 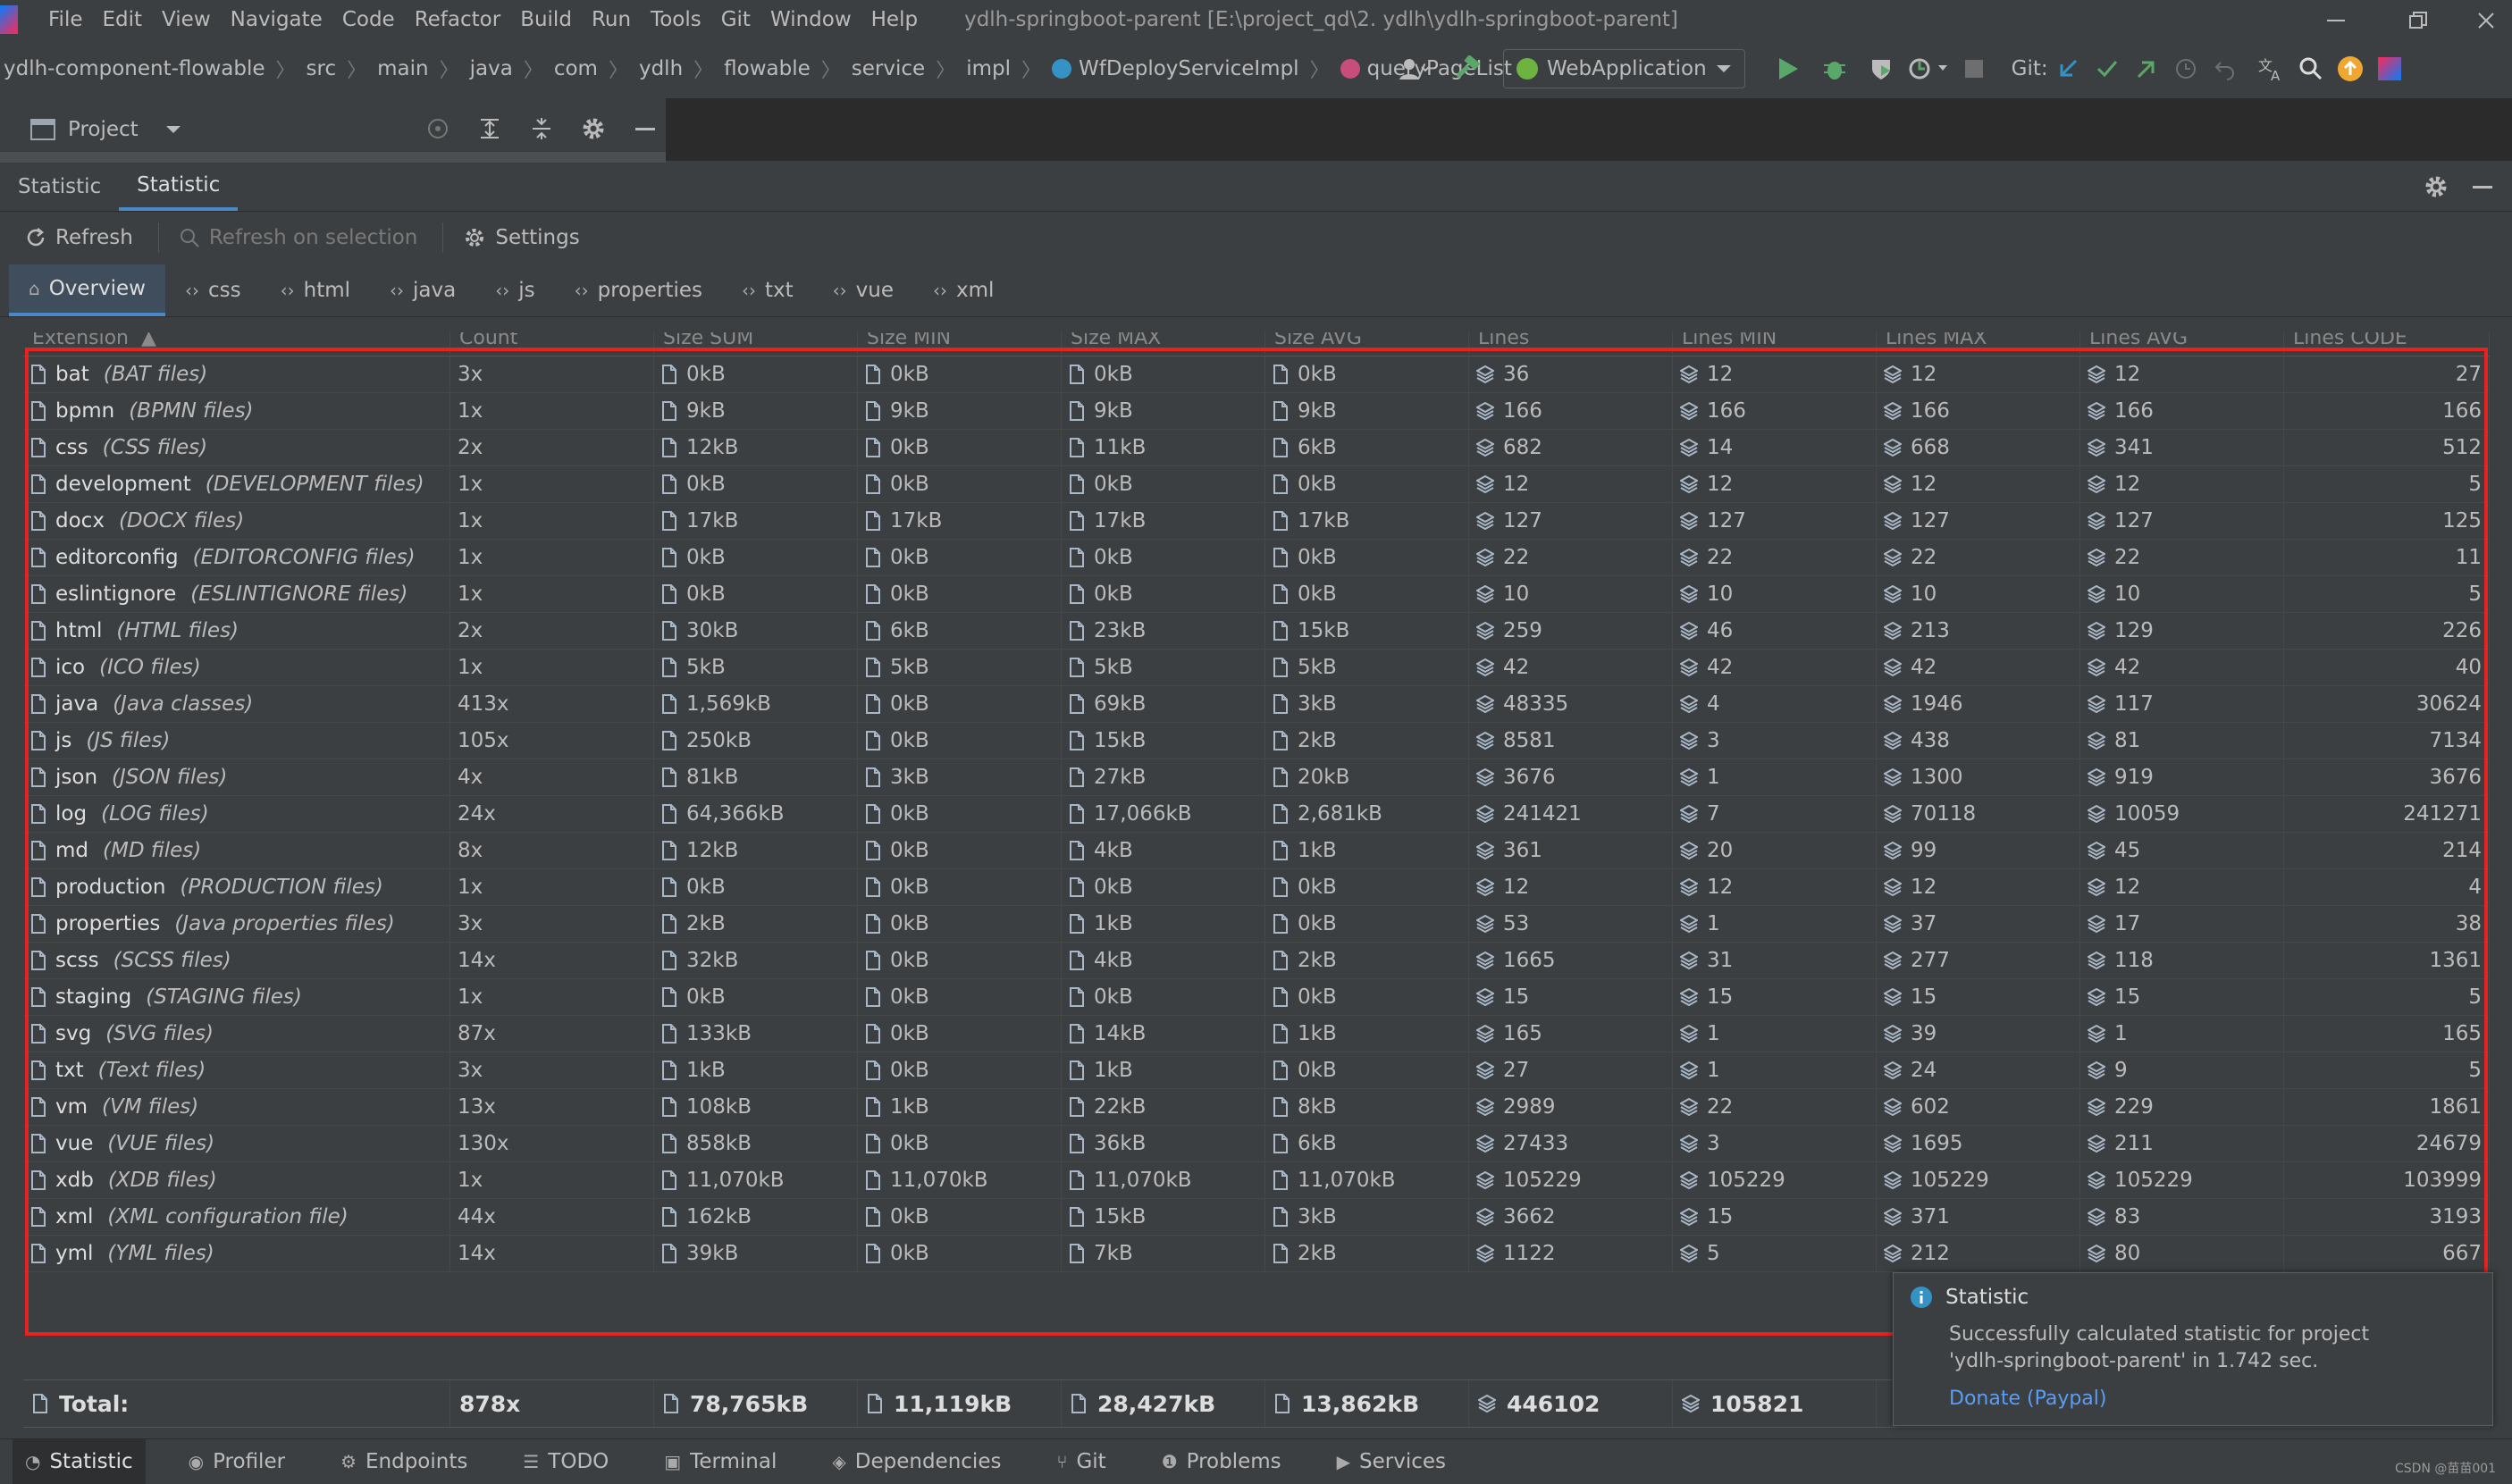 I want to click on expand-all-button, so click(x=490, y=129).